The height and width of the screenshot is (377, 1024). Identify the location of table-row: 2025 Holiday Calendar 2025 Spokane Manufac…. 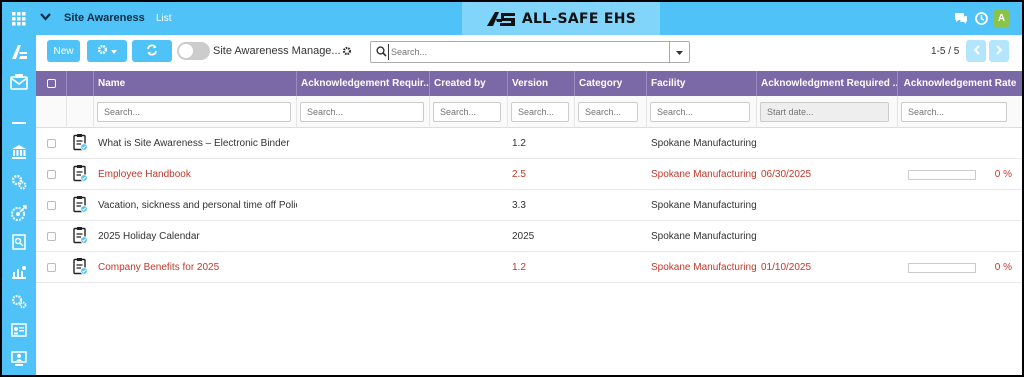
(529, 236).